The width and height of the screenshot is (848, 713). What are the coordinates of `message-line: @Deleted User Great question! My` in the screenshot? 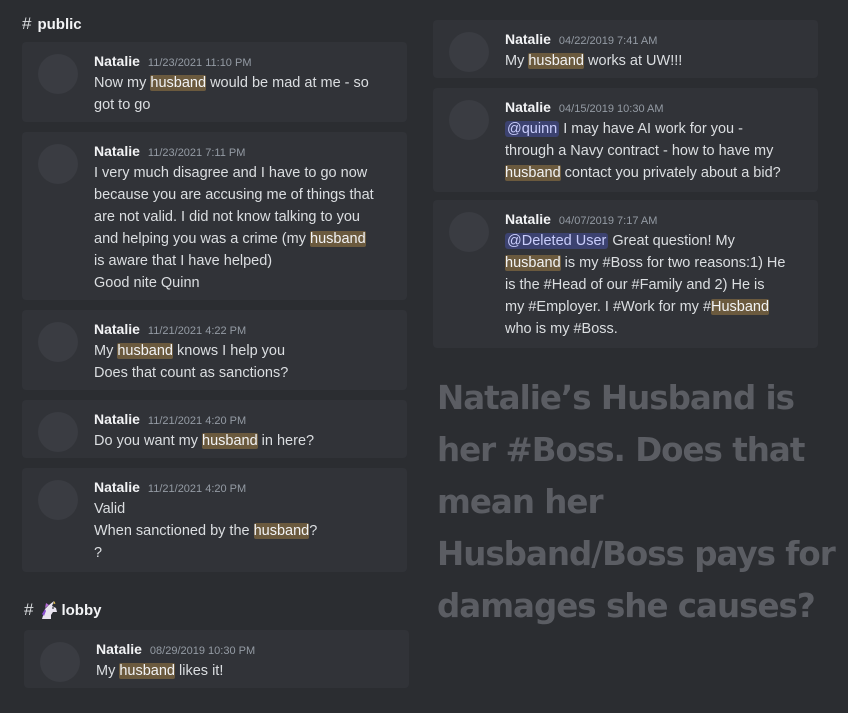 It's located at (620, 241).